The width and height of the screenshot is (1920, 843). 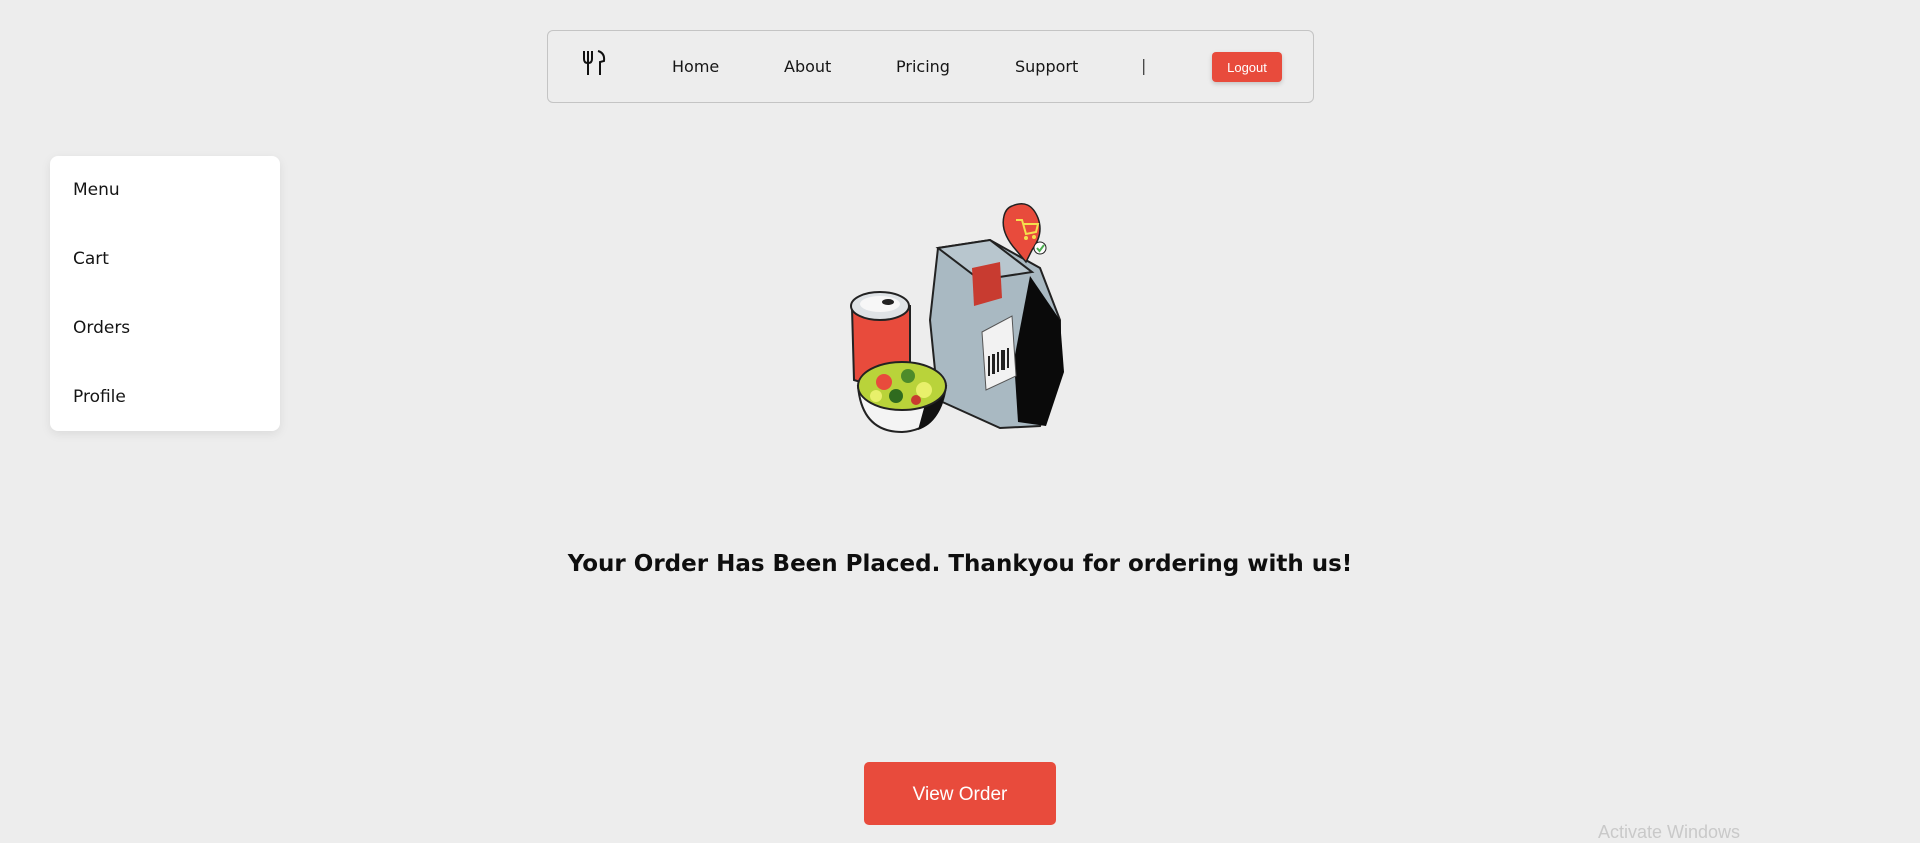 What do you see at coordinates (1669, 832) in the screenshot?
I see `activate-windows-watermark: Activate Windows` at bounding box center [1669, 832].